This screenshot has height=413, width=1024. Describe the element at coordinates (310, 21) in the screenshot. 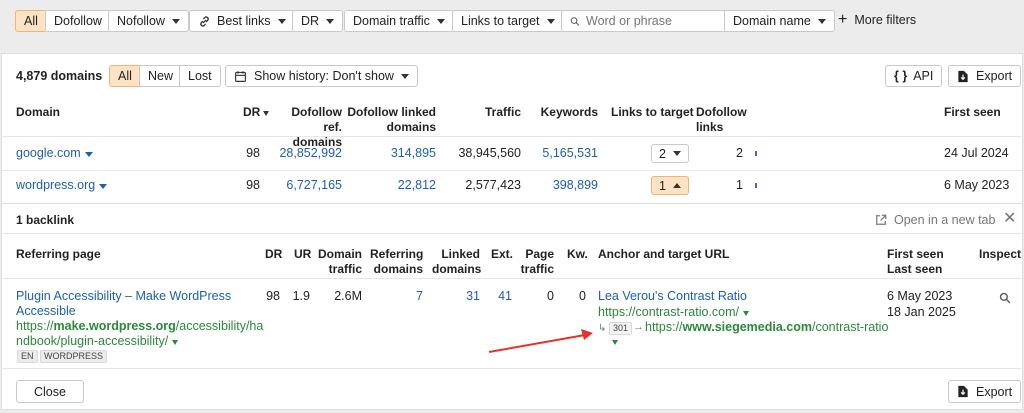

I see `filter-dr-label: DR` at that location.